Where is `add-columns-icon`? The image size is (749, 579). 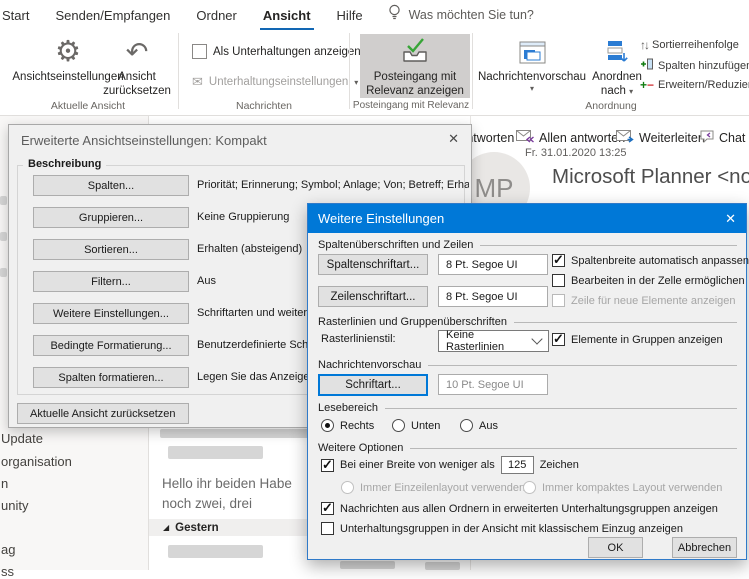 add-columns-icon is located at coordinates (647, 65).